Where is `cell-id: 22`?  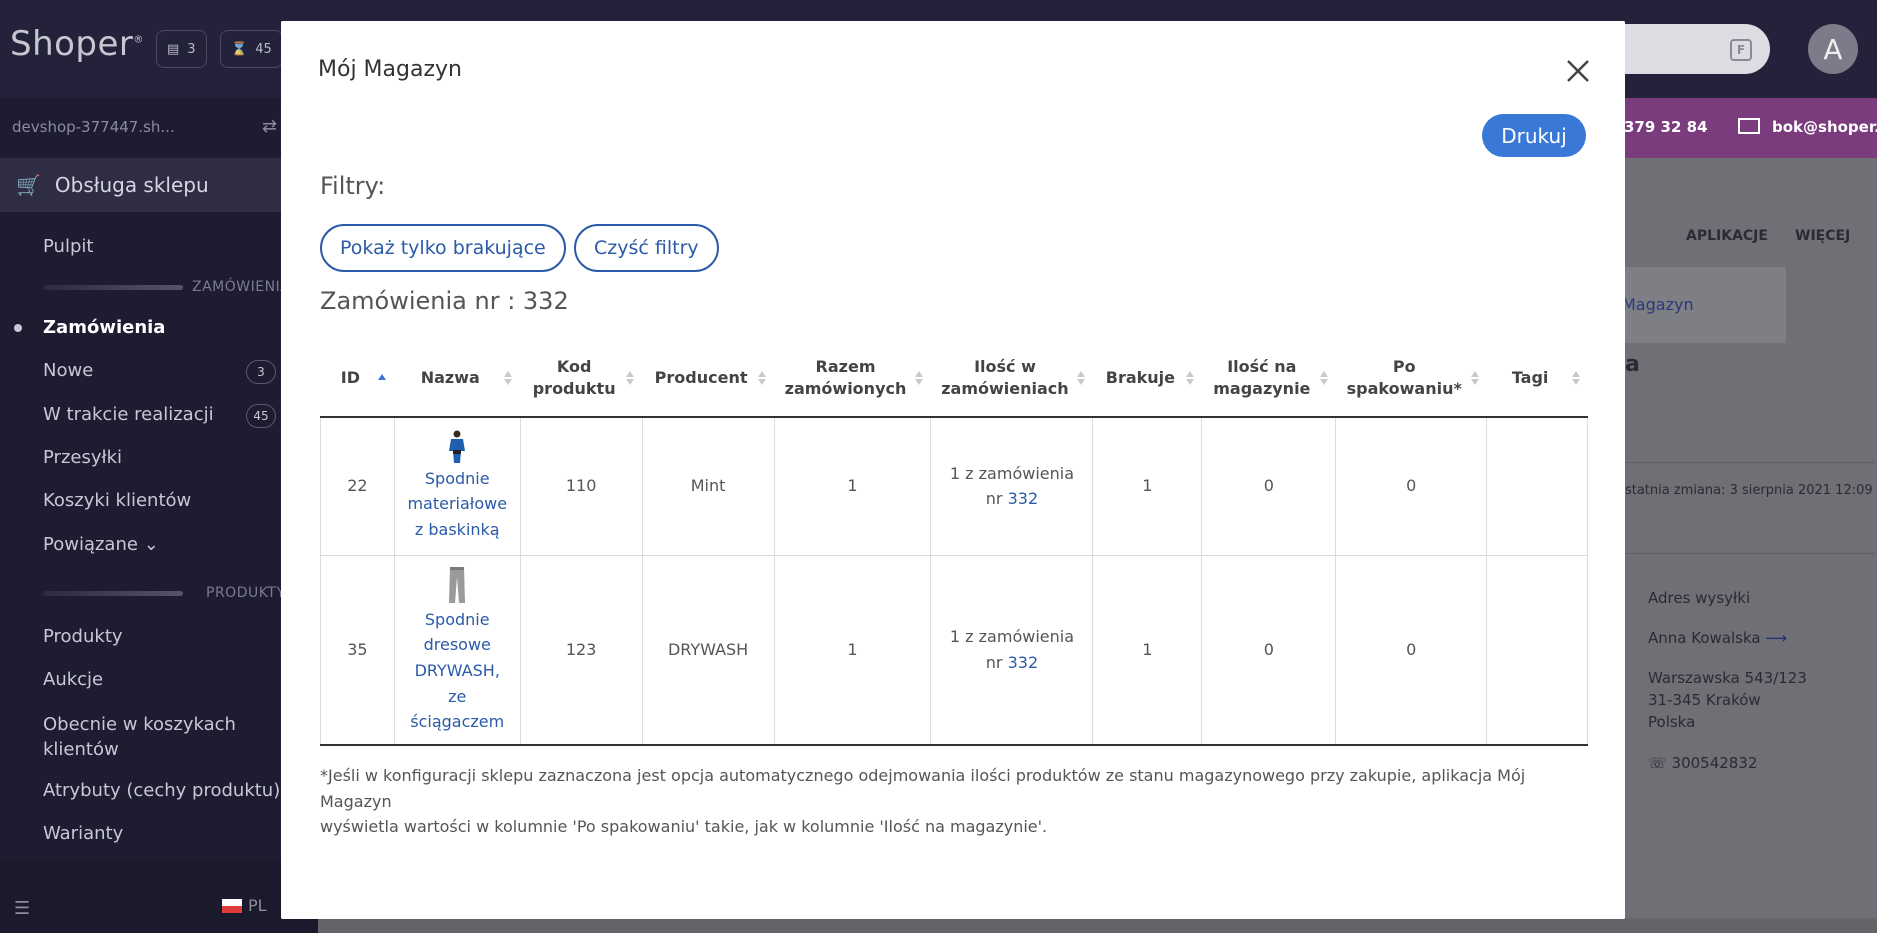 cell-id: 22 is located at coordinates (357, 486).